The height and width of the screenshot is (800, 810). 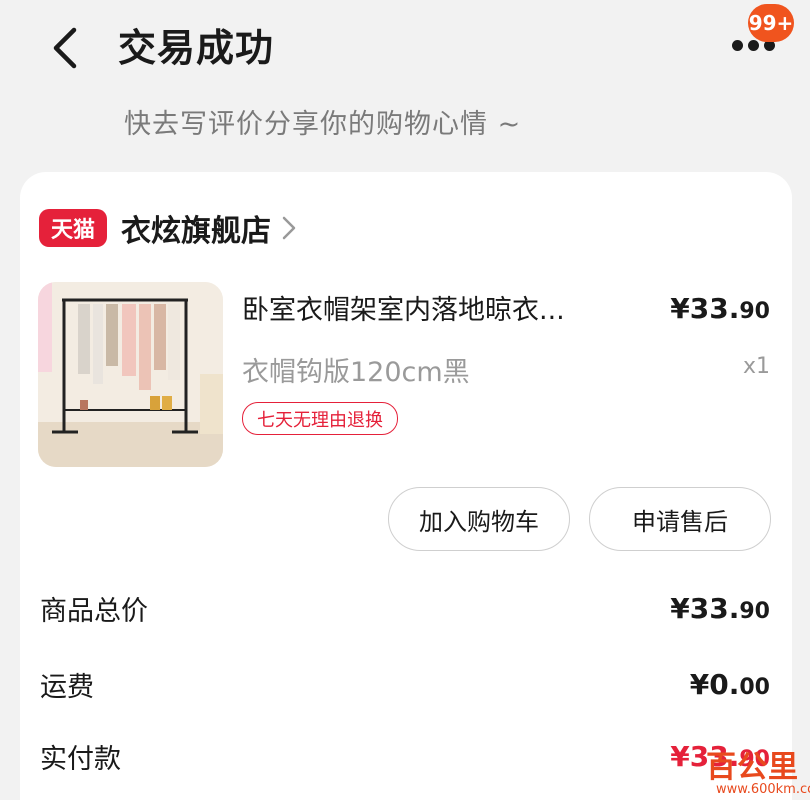 I want to click on shop-name: 衣炫旗舰店, so click(x=196, y=231).